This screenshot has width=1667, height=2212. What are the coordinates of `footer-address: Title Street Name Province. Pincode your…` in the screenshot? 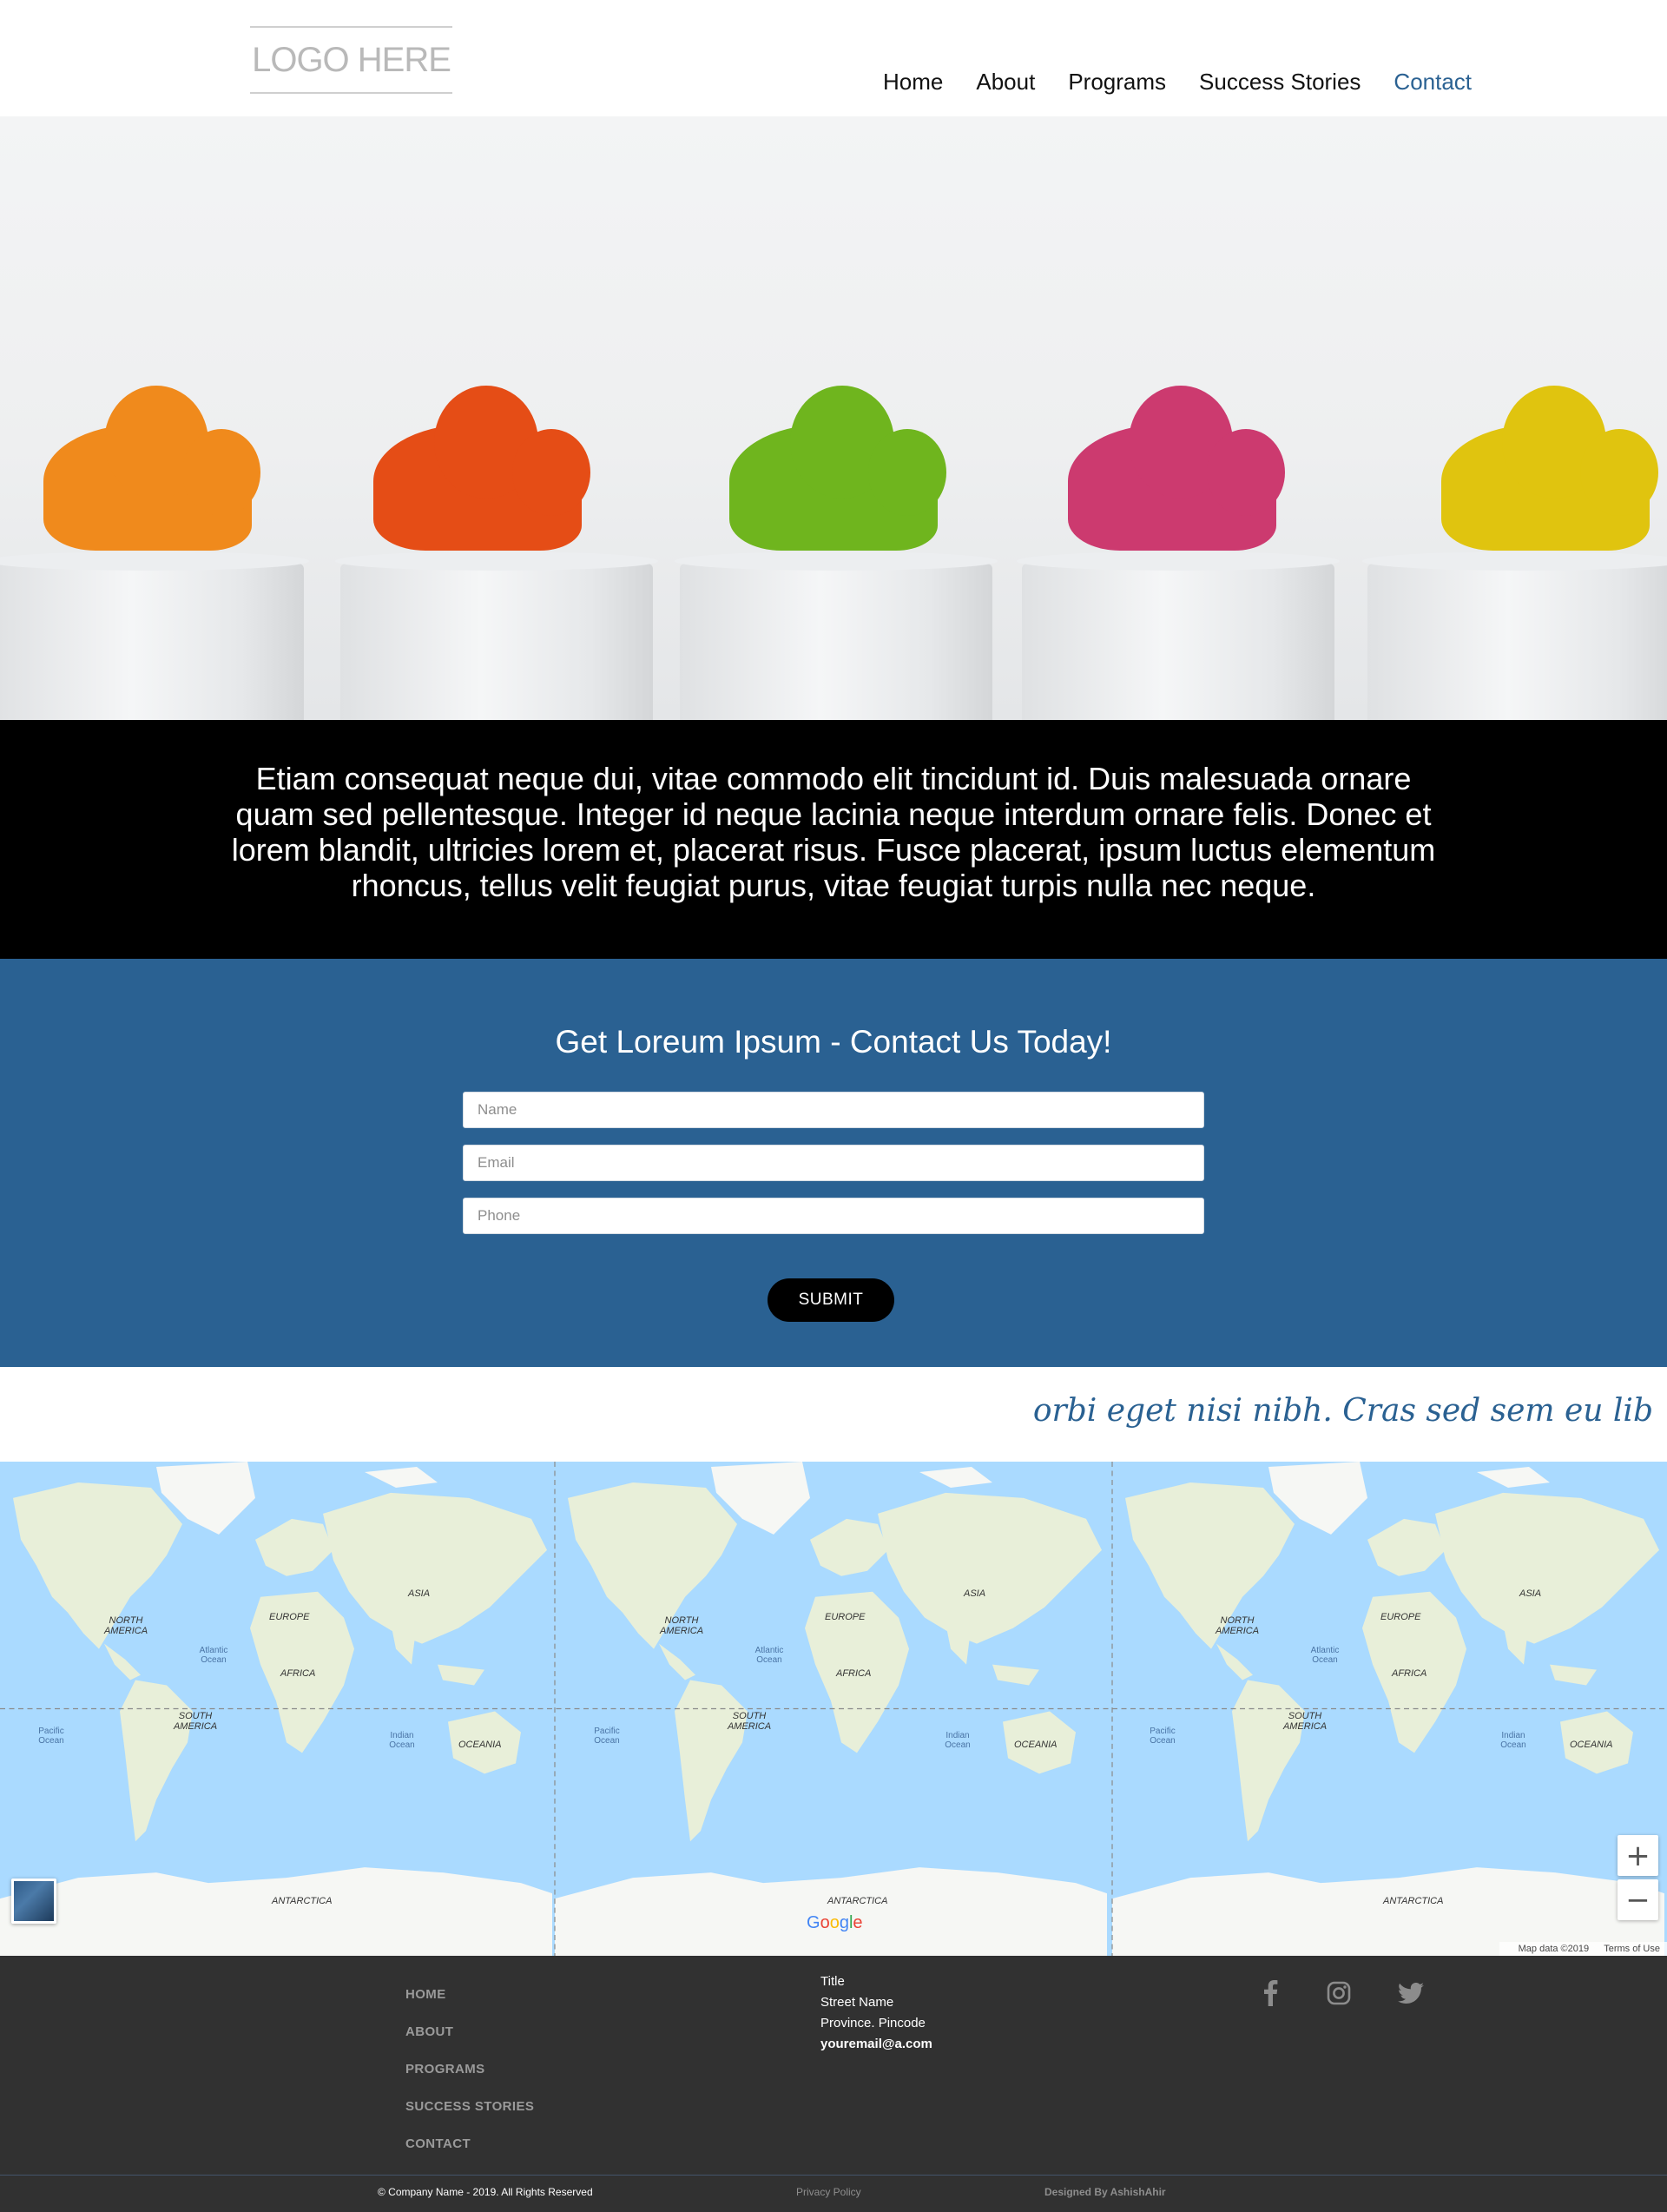 It's located at (876, 2013).